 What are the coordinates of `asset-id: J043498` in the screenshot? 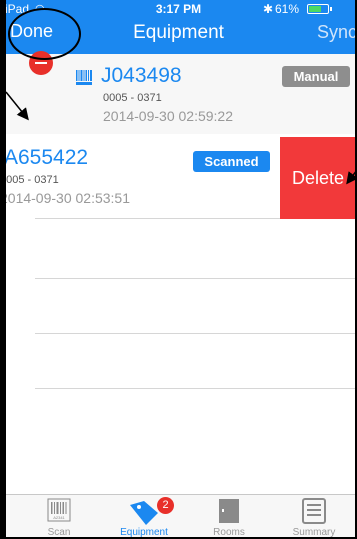 It's located at (141, 75).